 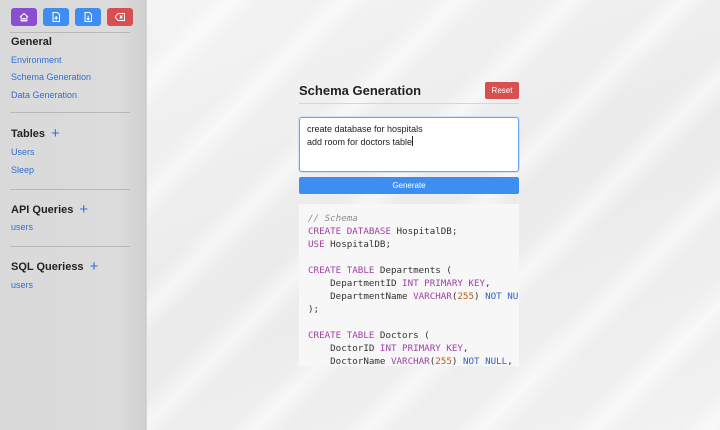 I want to click on section-tables-title: Tables +, so click(x=35, y=133).